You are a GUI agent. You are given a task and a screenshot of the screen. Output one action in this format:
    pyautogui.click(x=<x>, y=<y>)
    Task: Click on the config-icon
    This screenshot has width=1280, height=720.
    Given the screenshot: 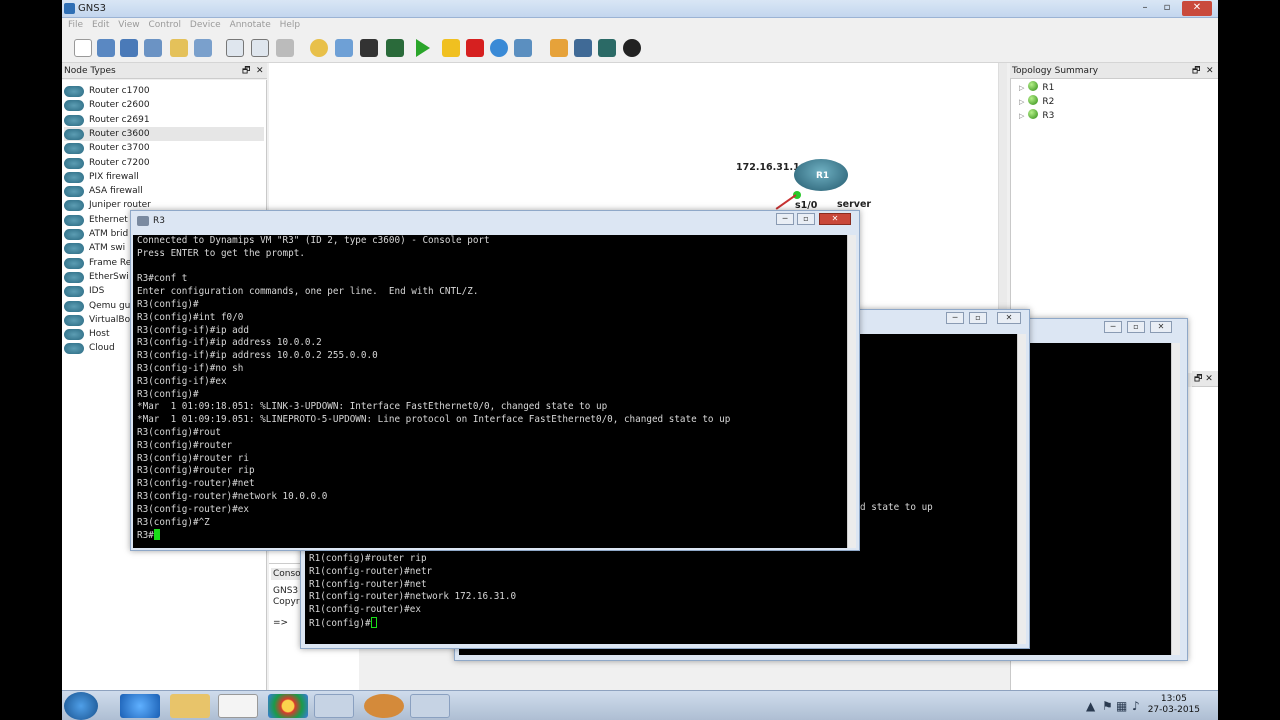 What is the action you would take?
    pyautogui.click(x=344, y=48)
    